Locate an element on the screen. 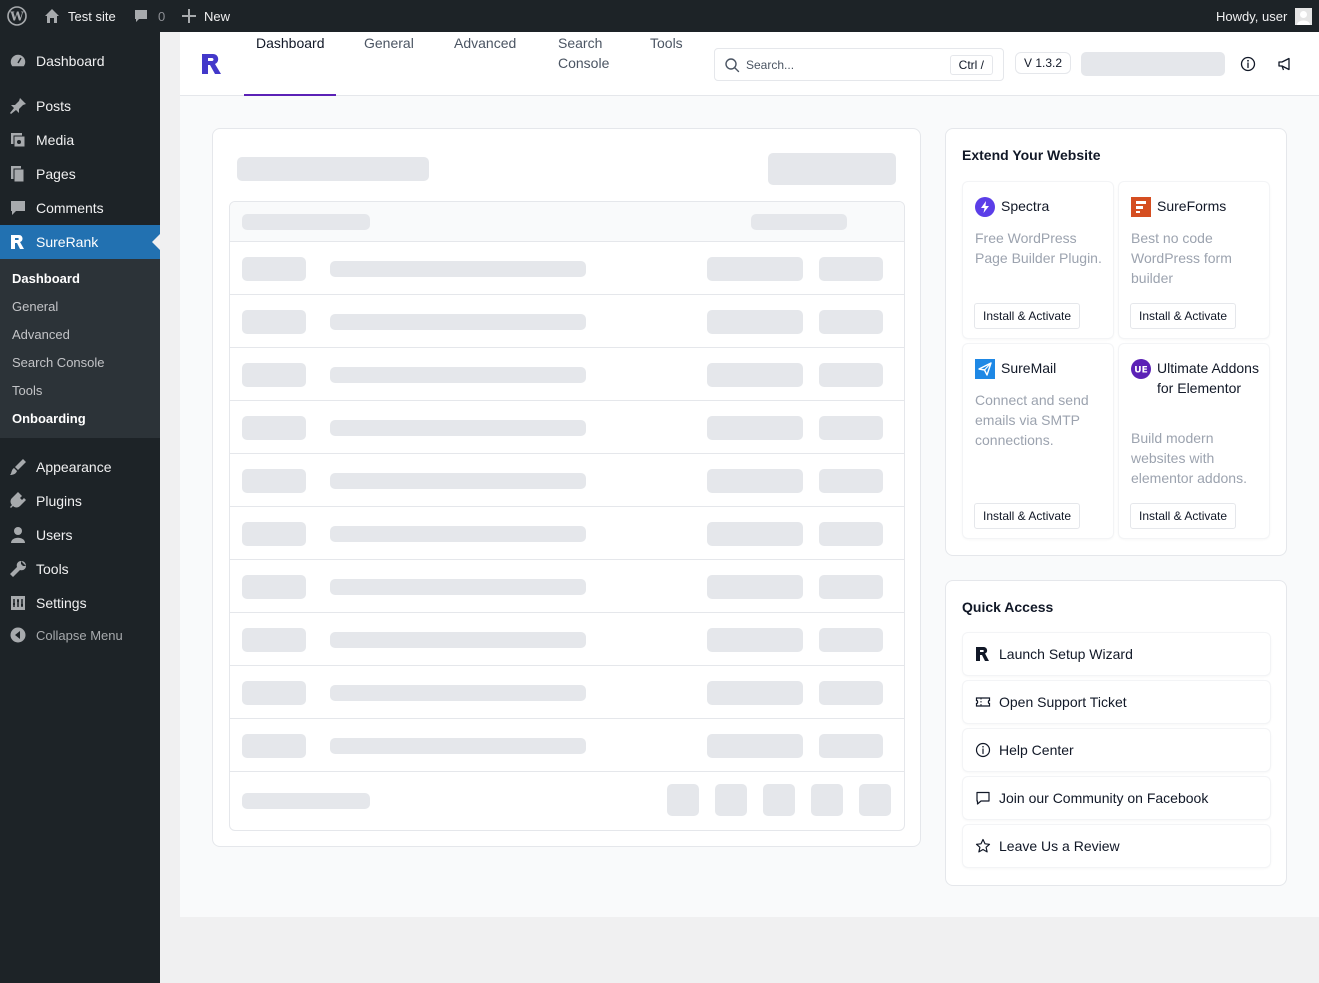 The width and height of the screenshot is (1319, 983). sidebar-item-plugins: Plugins is located at coordinates (80, 501).